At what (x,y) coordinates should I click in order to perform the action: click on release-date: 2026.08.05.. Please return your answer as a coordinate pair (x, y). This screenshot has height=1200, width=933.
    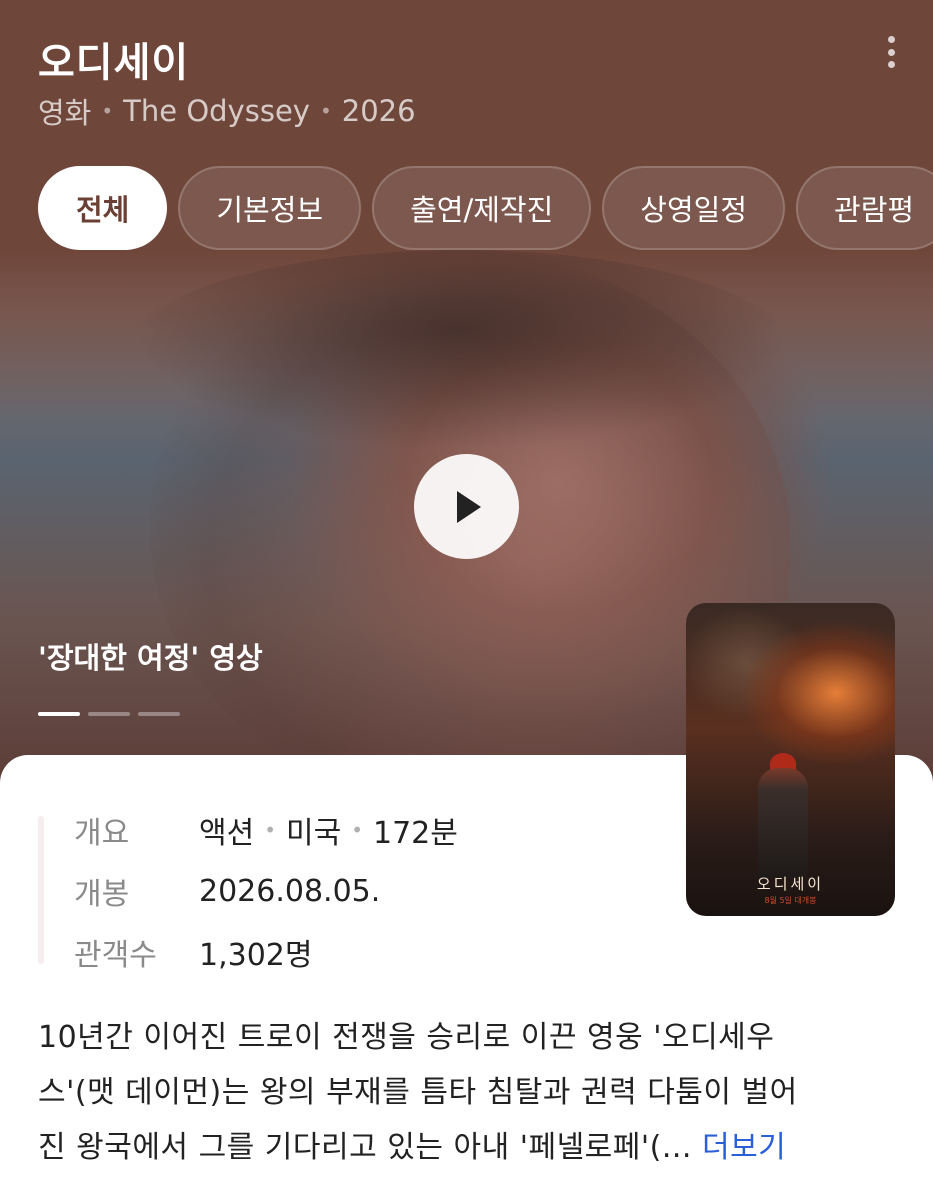
    Looking at the image, I should click on (290, 891).